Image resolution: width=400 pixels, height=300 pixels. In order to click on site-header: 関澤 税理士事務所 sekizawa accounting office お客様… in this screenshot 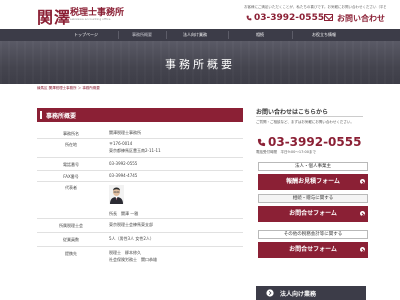, I will do `click(200, 14)`.